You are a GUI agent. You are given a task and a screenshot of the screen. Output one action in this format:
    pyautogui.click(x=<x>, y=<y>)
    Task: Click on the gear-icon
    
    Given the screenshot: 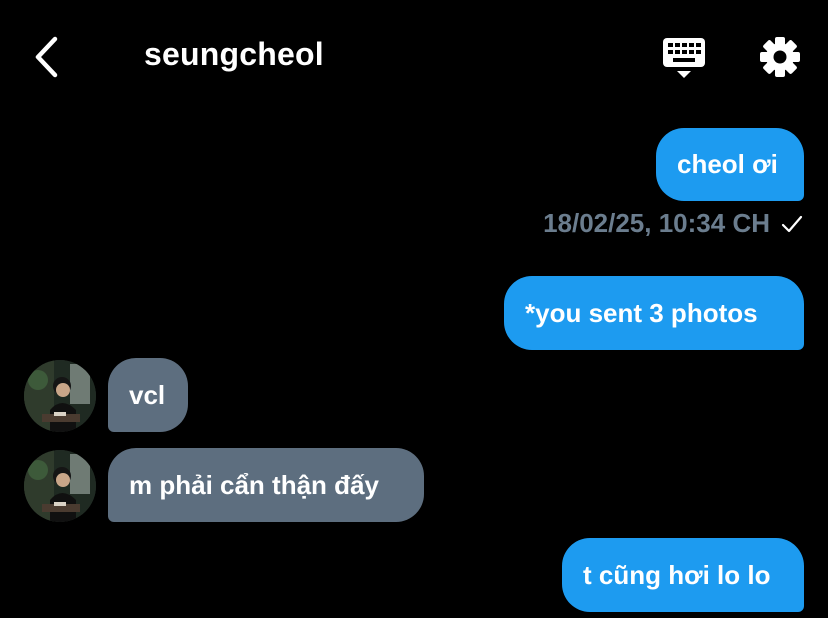 What is the action you would take?
    pyautogui.click(x=780, y=57)
    